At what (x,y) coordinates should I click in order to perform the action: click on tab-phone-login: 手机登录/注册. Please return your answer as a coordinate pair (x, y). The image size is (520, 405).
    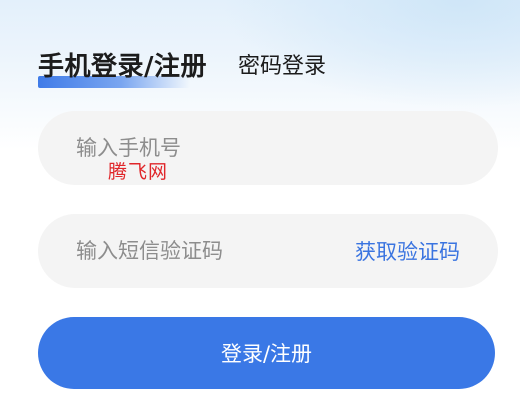
    Looking at the image, I should click on (122, 67).